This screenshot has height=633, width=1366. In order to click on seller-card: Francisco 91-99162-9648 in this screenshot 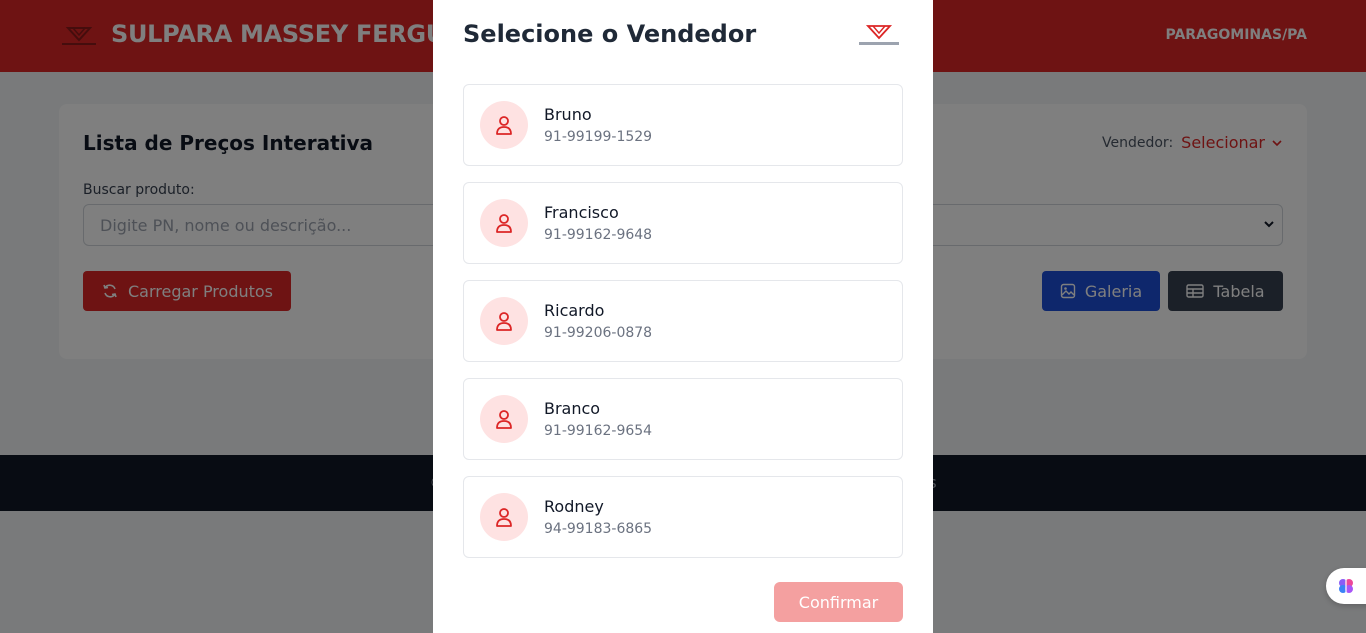, I will do `click(683, 223)`.